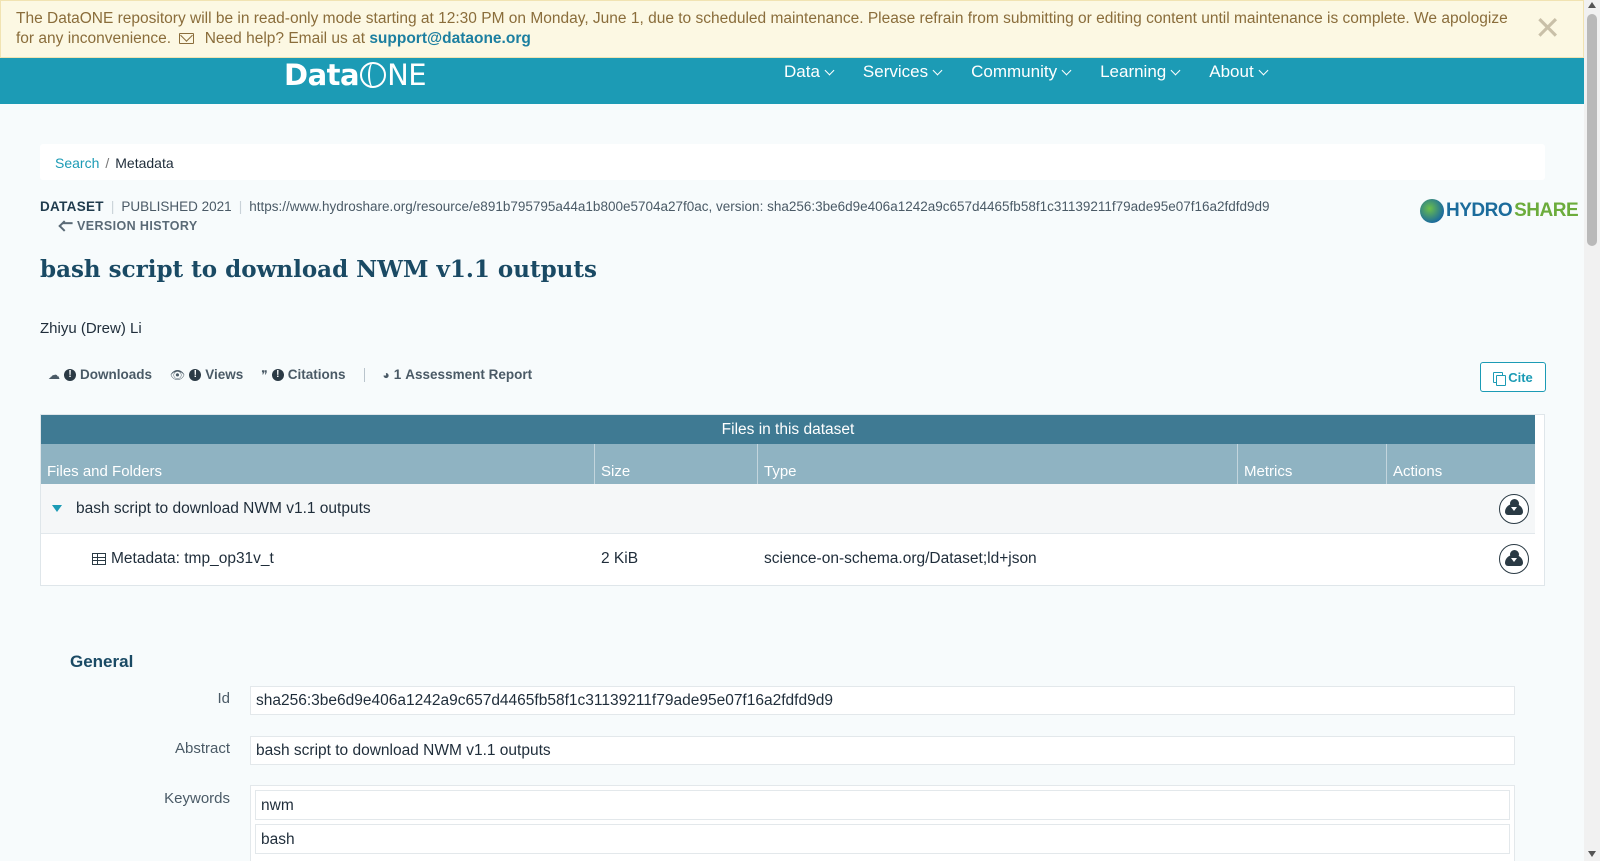  Describe the element at coordinates (137, 226) in the screenshot. I see `version-history-label: VERSION HISTORY` at that location.